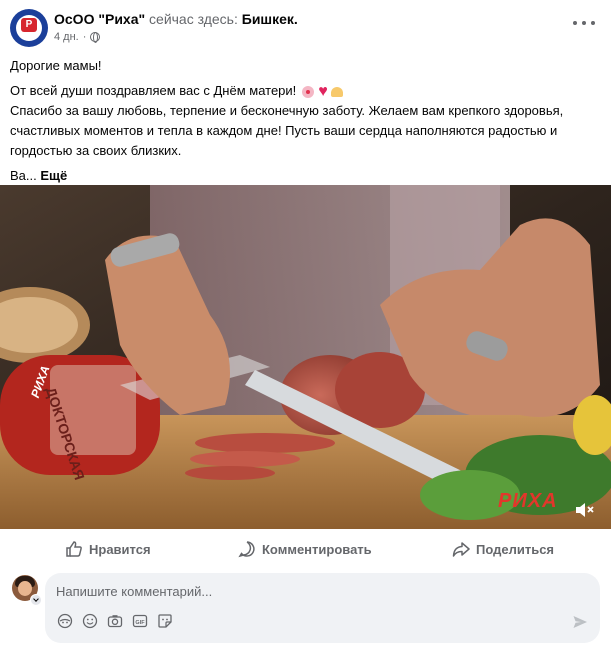 Image resolution: width=611 pixels, height=651 pixels. I want to click on page-avatar: P РИХА, so click(29, 28).